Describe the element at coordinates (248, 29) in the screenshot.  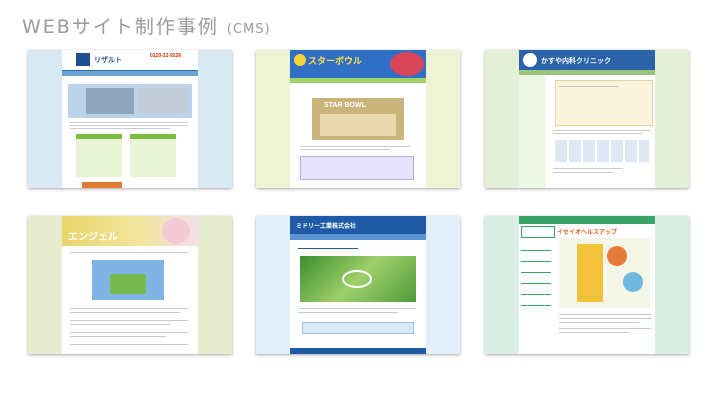
I see `page-title-sub: (CMS)` at that location.